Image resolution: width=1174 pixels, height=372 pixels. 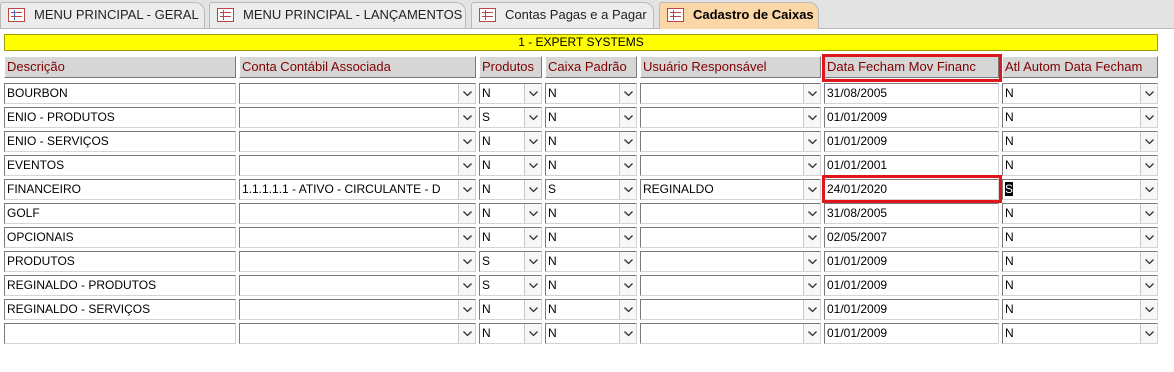 I want to click on descricao-field: BOURBON, so click(x=120, y=93).